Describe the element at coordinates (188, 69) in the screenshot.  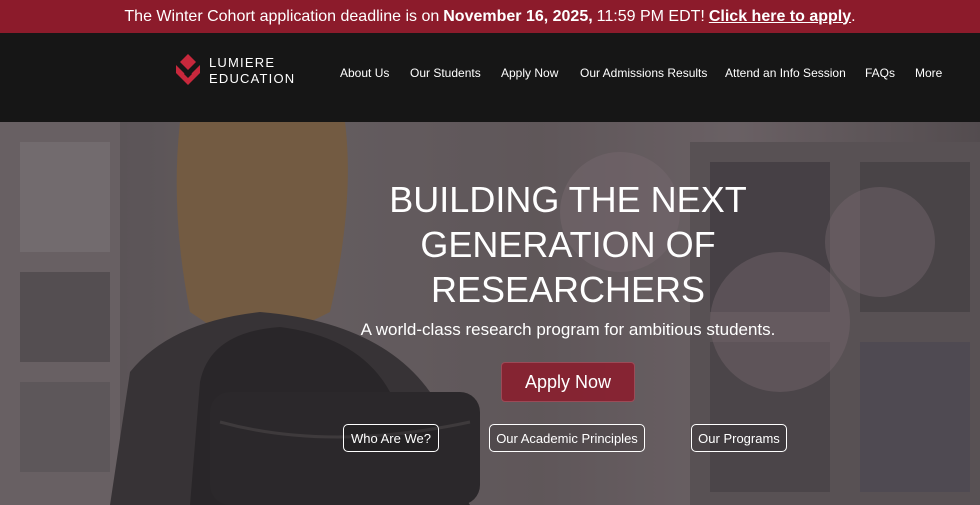
I see `flame-logo-icon` at that location.